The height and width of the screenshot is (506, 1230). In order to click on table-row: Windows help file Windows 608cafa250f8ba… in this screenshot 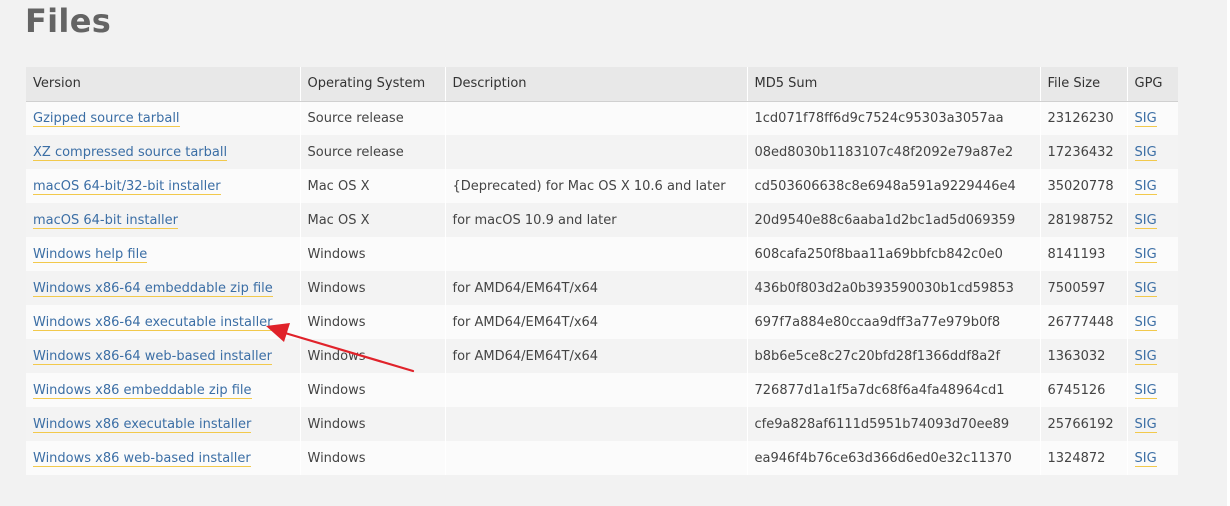, I will do `click(602, 254)`.